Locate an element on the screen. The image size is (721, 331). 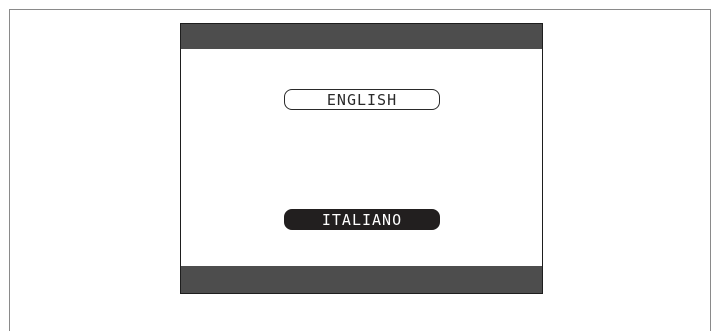
language-option-english: ENGLISH is located at coordinates (362, 99).